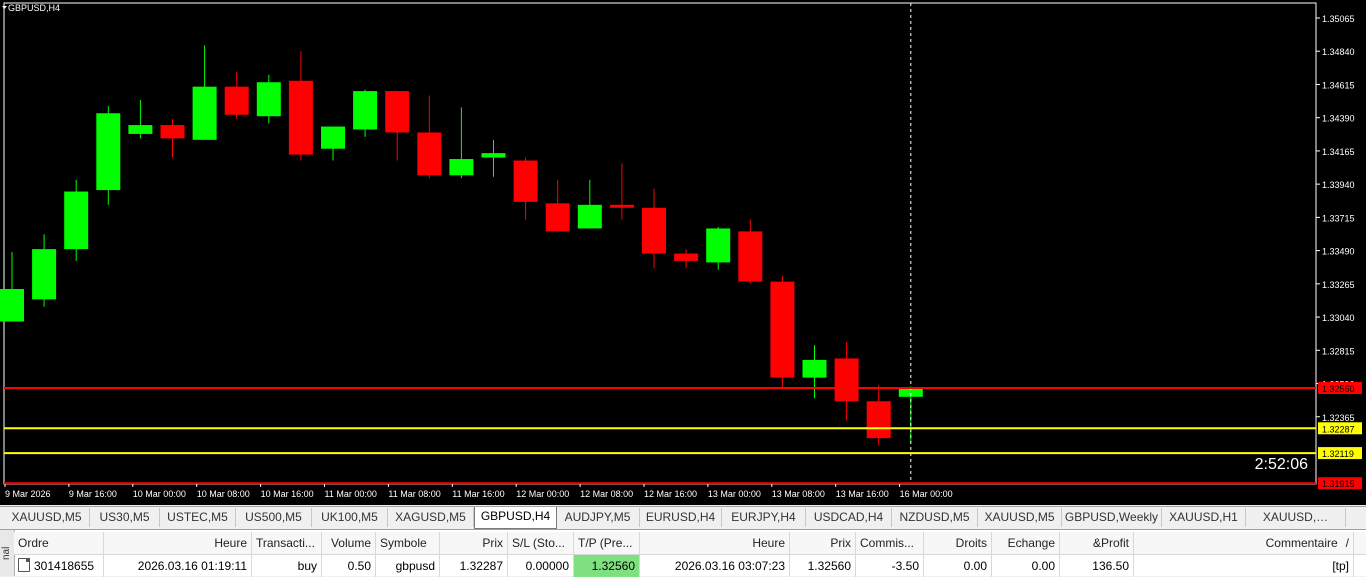  I want to click on x-tick-label: 9 Mar 16:00, so click(93, 494).